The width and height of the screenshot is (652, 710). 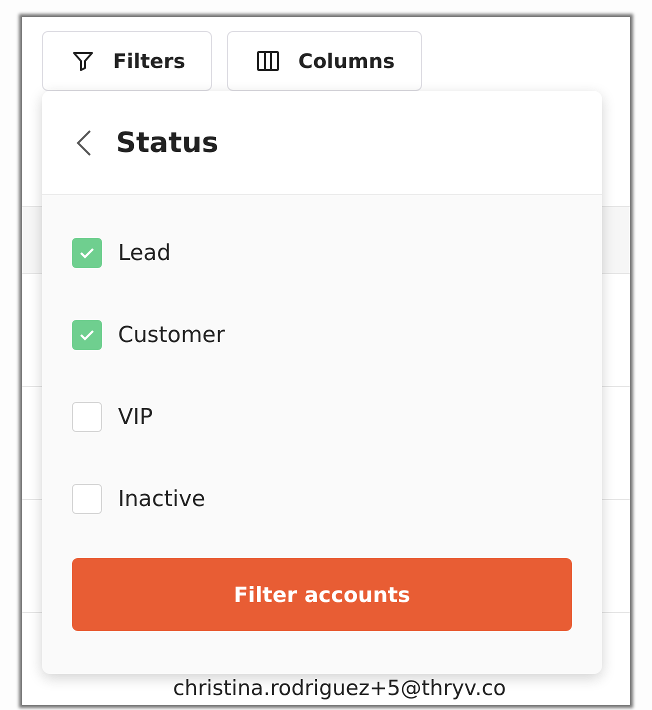 What do you see at coordinates (83, 61) in the screenshot?
I see `filter-icon` at bounding box center [83, 61].